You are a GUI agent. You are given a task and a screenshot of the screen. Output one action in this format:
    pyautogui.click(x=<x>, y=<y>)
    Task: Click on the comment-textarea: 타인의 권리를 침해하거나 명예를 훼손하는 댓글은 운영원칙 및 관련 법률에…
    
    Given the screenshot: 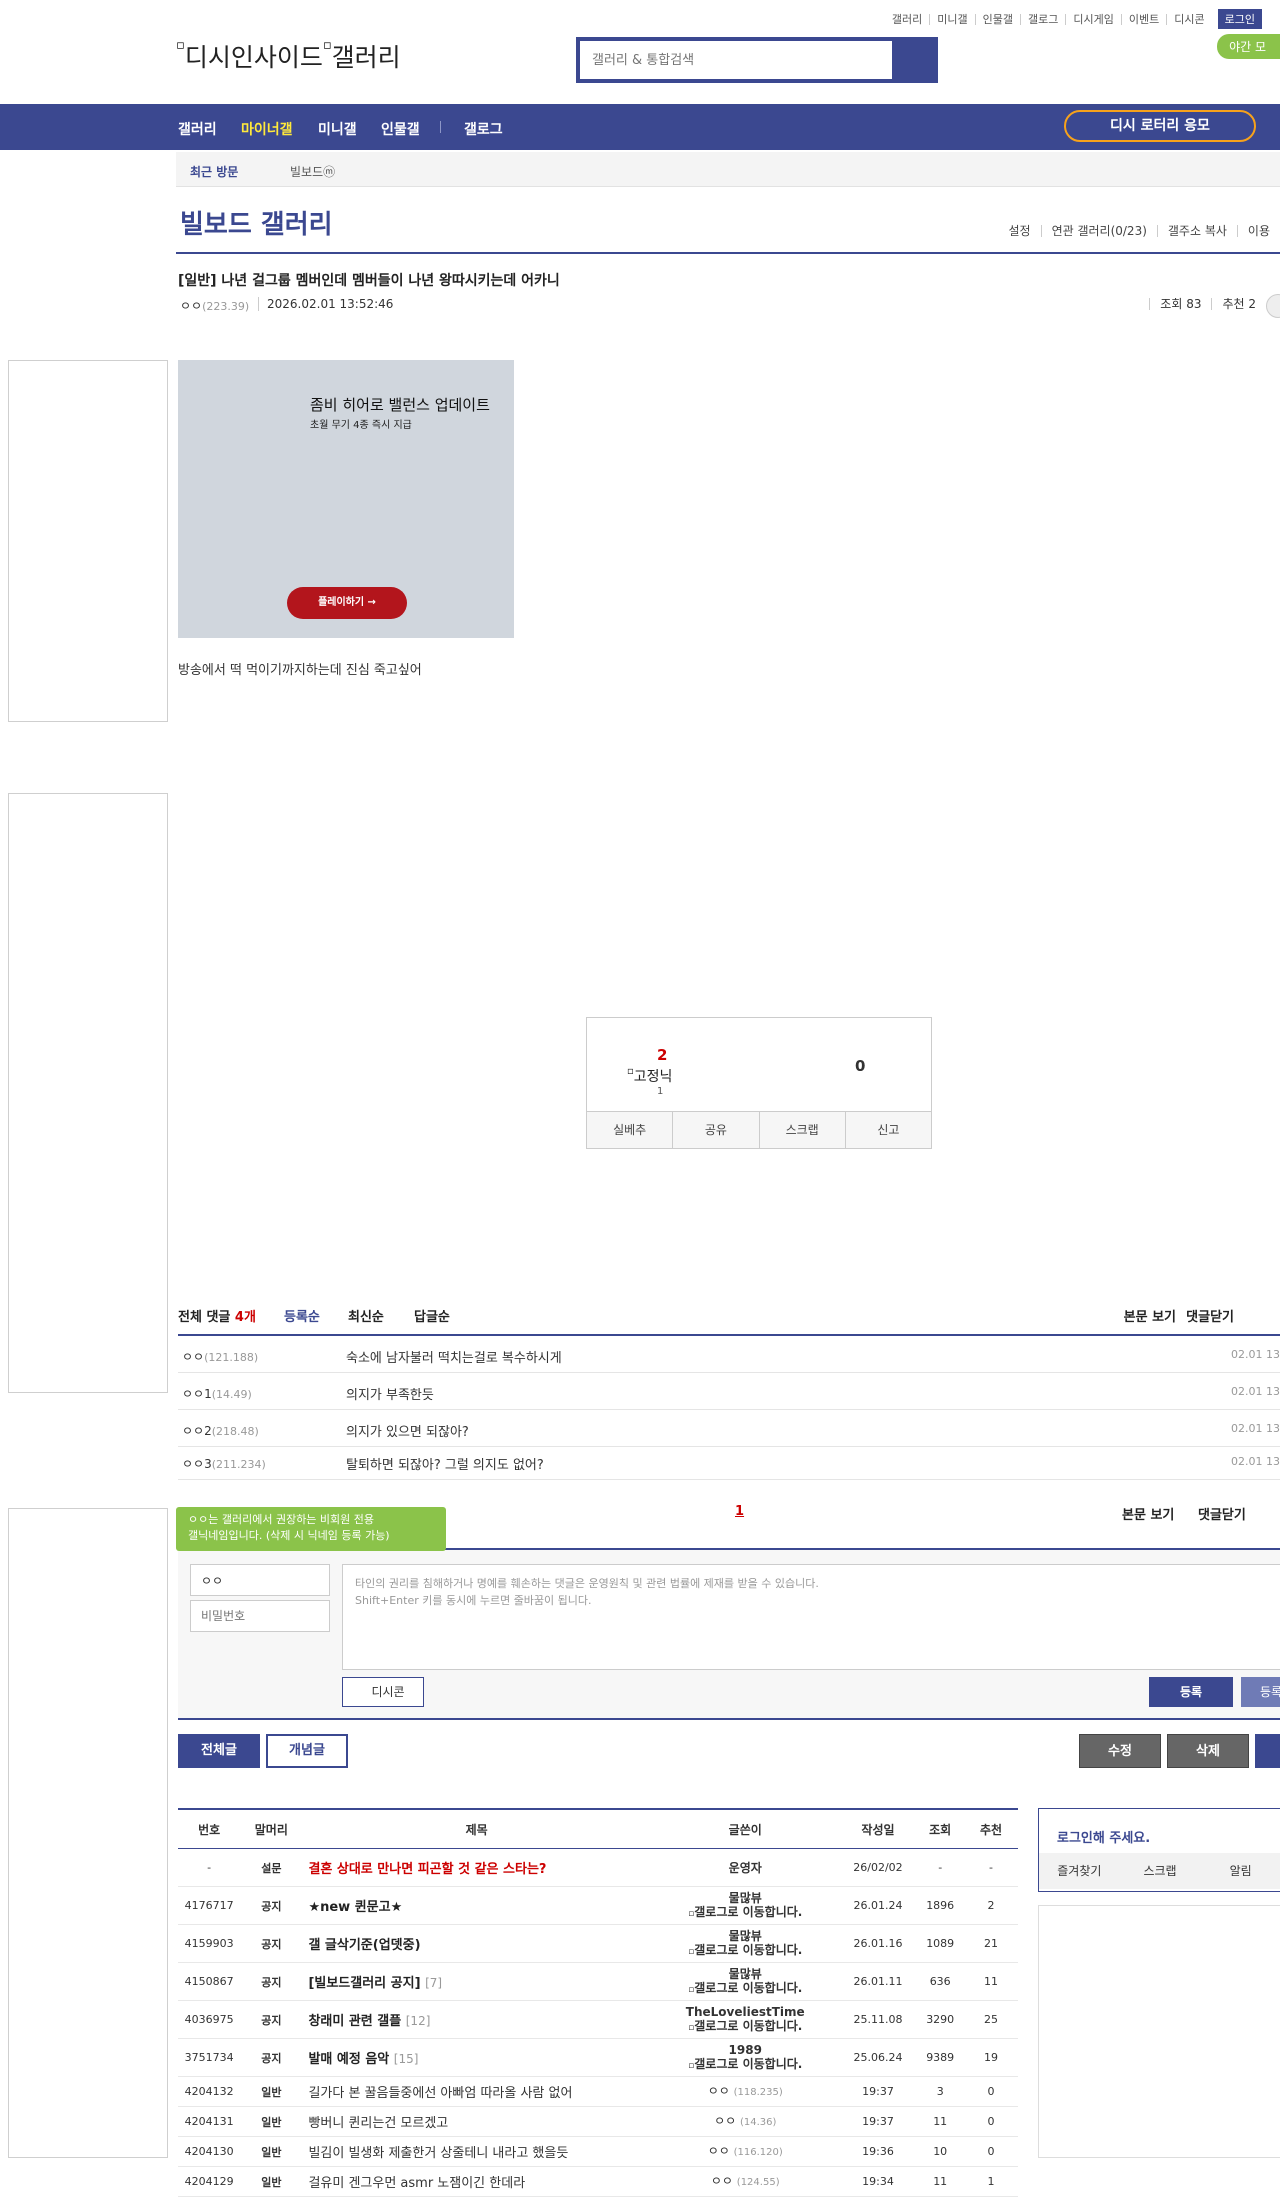 What is the action you would take?
    pyautogui.click(x=811, y=1617)
    